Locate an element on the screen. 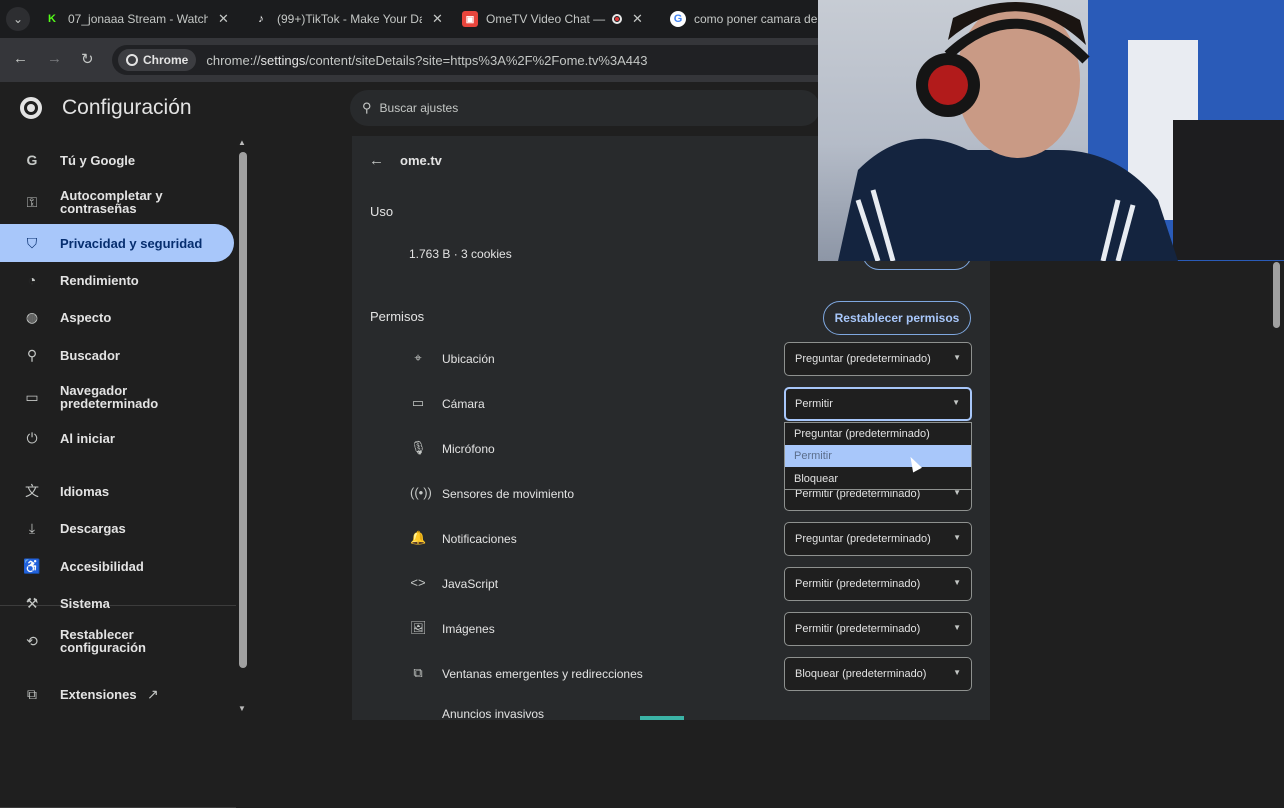 This screenshot has width=1284, height=808. scroll-down-arrow-icon: ▼ is located at coordinates (242, 708).